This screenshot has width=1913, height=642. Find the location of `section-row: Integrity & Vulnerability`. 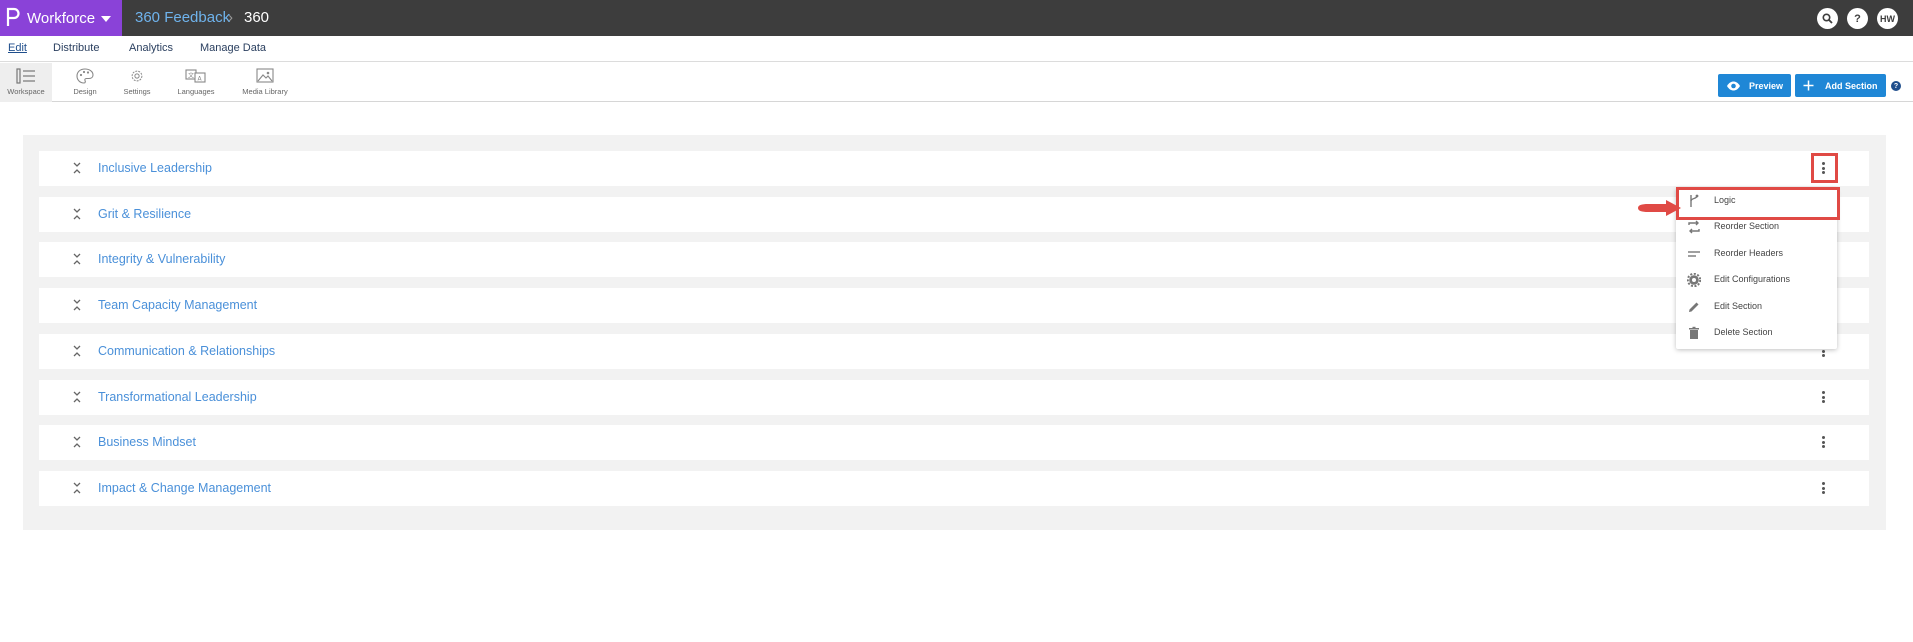

section-row: Integrity & Vulnerability is located at coordinates (954, 259).